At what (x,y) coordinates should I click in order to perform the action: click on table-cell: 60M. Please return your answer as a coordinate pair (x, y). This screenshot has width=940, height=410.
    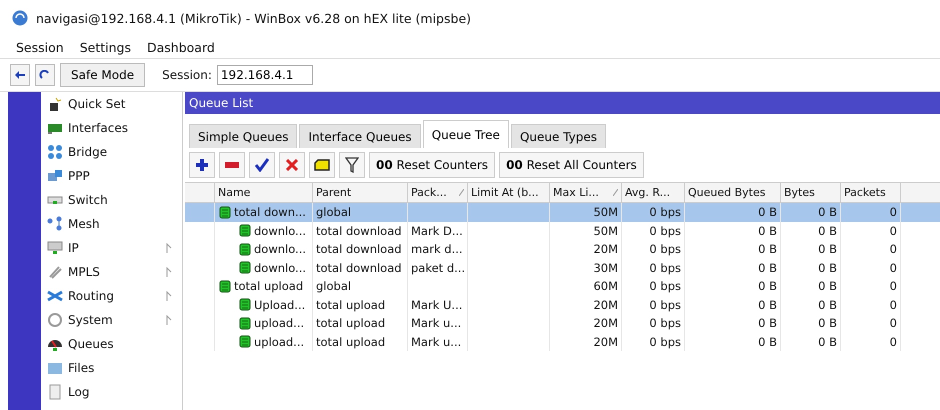
    Looking at the image, I should click on (605, 286).